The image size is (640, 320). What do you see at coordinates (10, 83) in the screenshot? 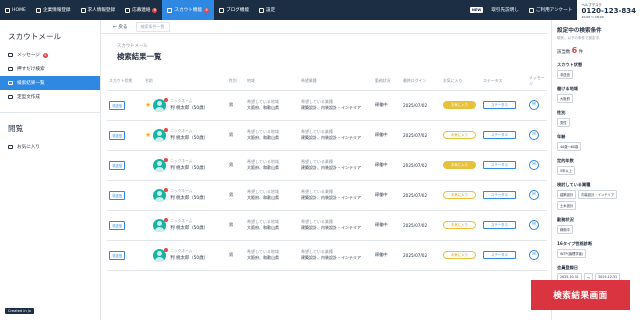
I see `sidebar-item-icon` at bounding box center [10, 83].